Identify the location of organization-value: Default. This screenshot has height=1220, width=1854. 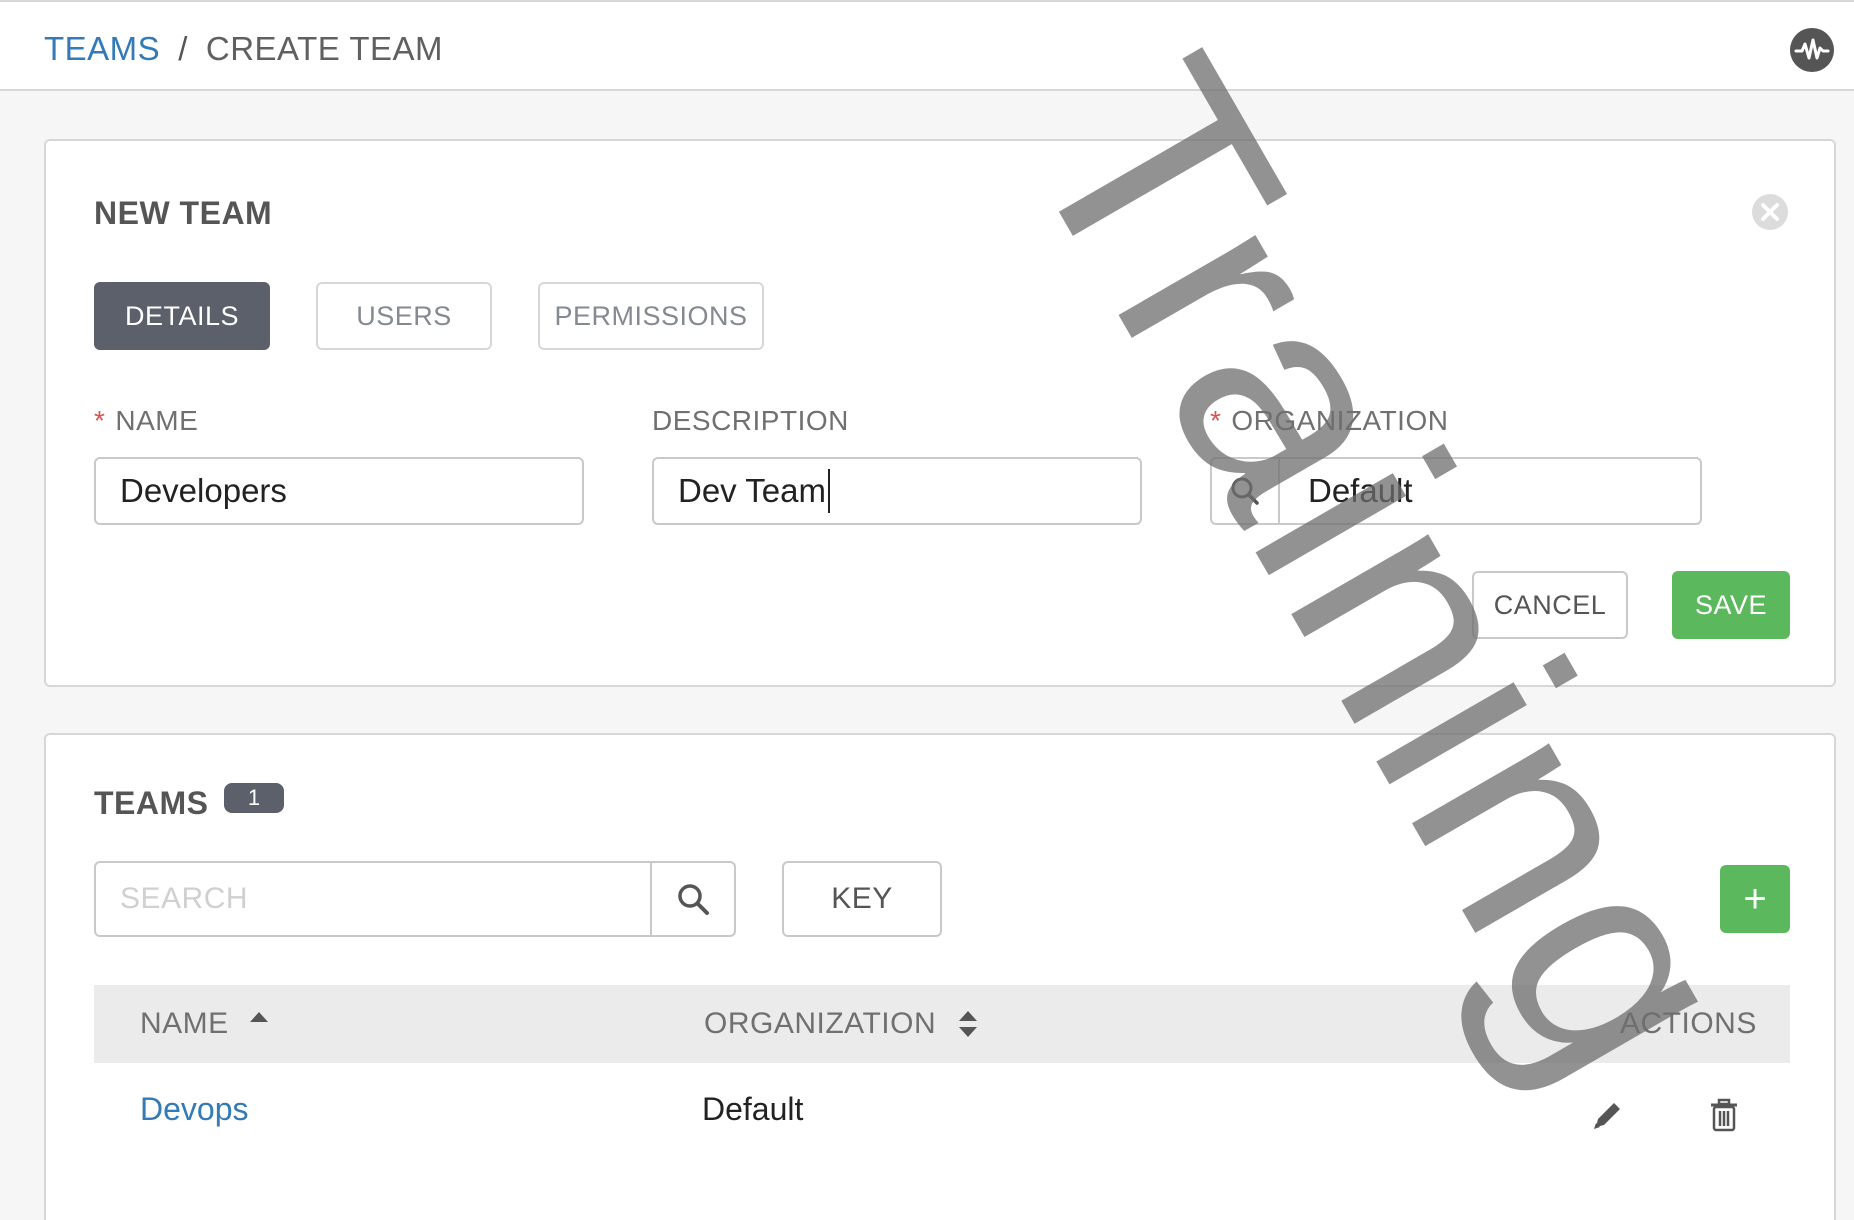
(1360, 490).